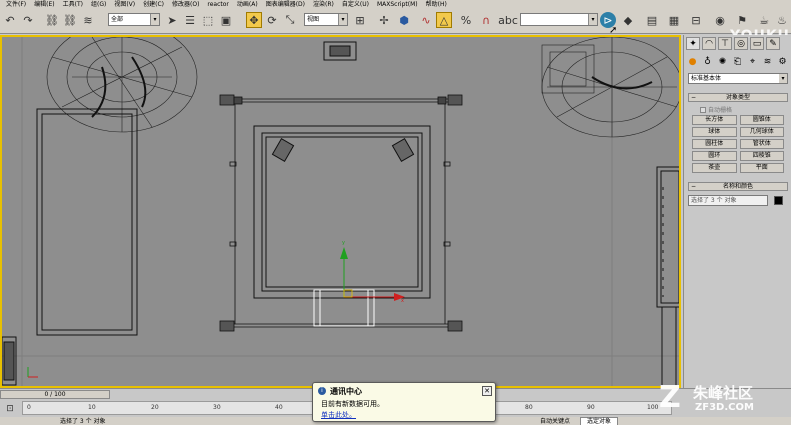 Image resolution: width=791 pixels, height=425 pixels. What do you see at coordinates (782, 61) in the screenshot?
I see `systems-icon: ⚙` at bounding box center [782, 61].